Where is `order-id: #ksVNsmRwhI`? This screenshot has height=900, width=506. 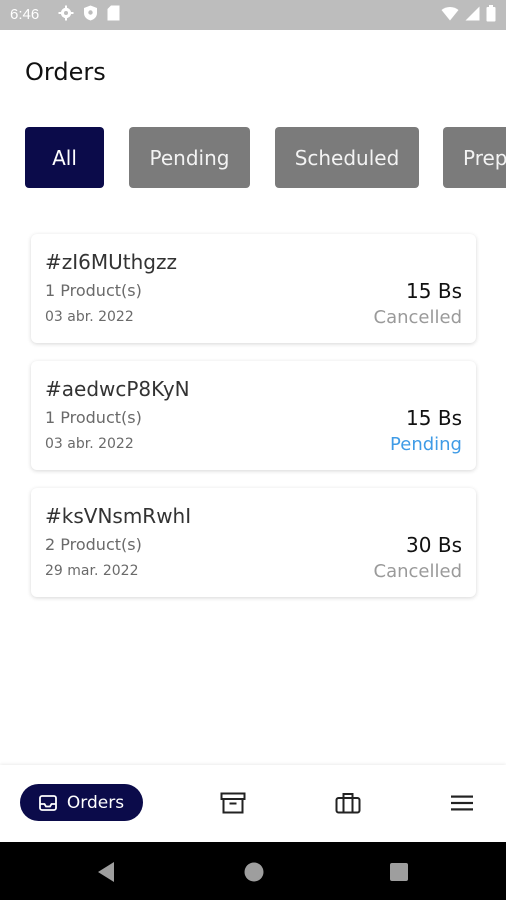
order-id: #ksVNsmRwhI is located at coordinates (118, 516).